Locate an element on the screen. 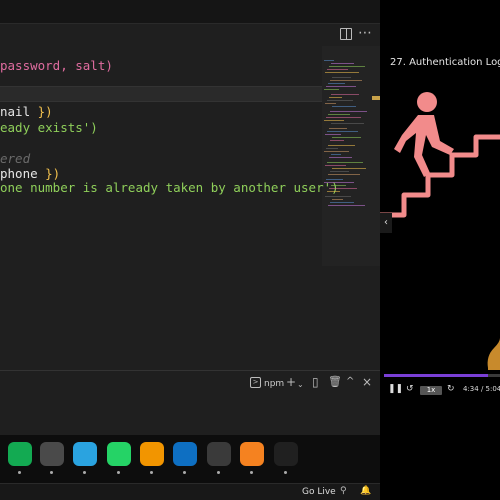 This screenshot has height=500, width=500. scrollbar-thumb is located at coordinates (376, 98).